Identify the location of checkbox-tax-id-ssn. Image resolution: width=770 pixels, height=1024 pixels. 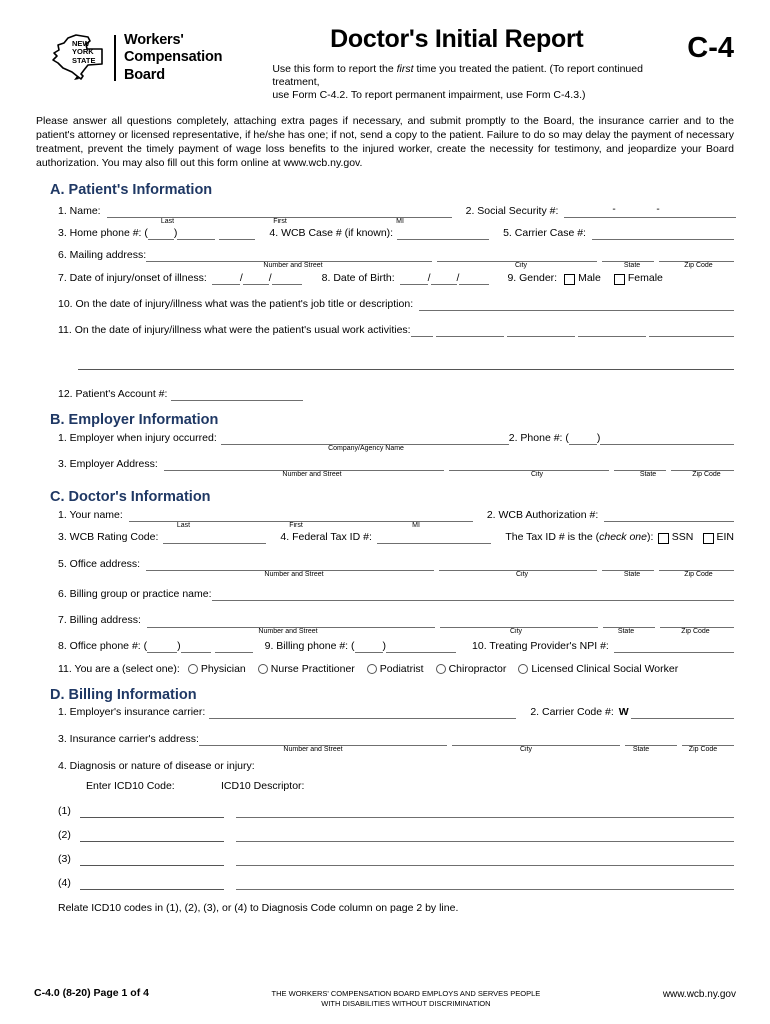
(663, 539).